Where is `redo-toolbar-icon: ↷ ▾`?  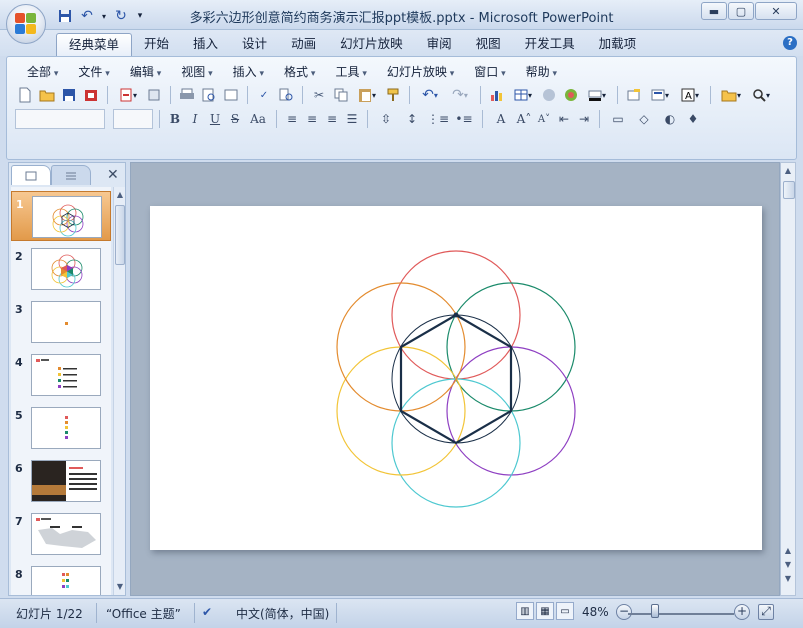
redo-toolbar-icon: ↷ ▾ is located at coordinates (460, 95).